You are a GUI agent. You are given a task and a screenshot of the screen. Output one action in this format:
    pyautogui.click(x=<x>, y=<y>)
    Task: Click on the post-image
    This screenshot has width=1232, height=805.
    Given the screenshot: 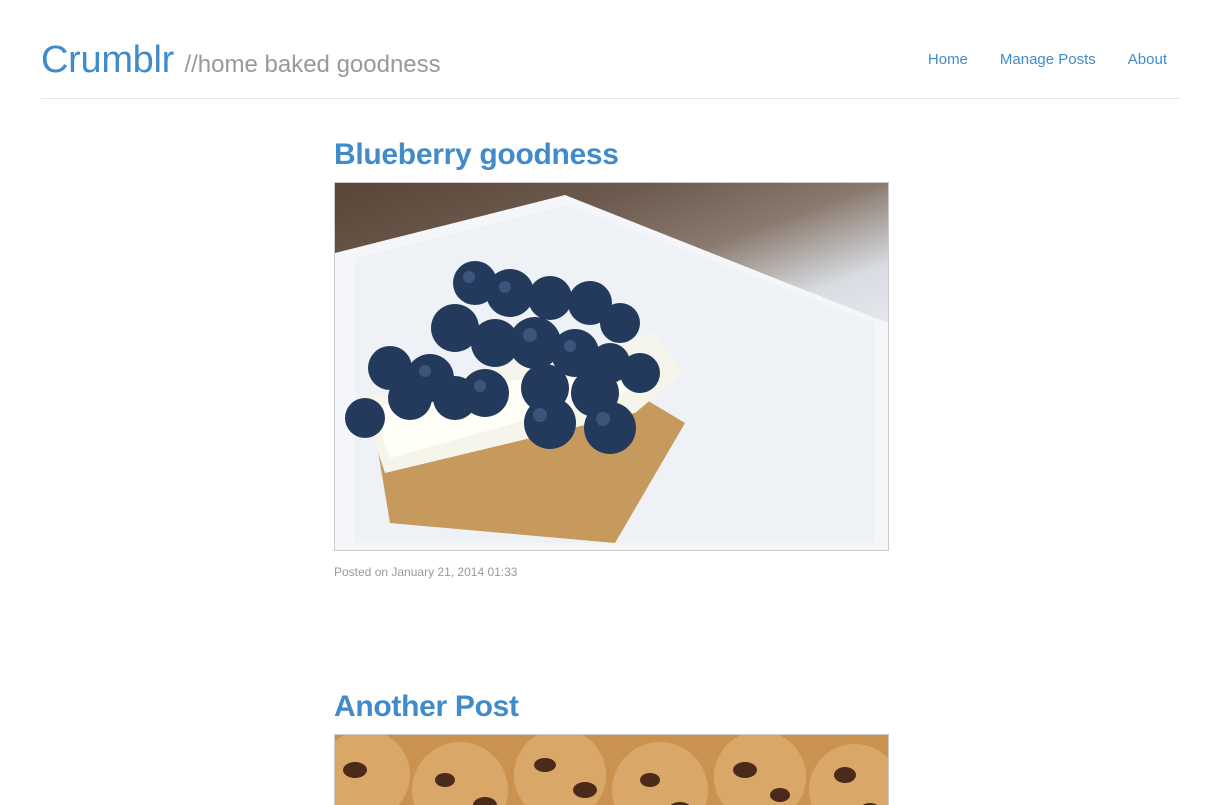 What is the action you would take?
    pyautogui.click(x=611, y=769)
    